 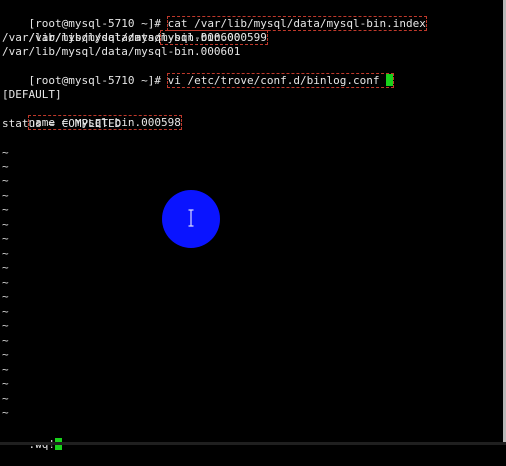 I want to click on output-line-binlog-599: /var/lib/mysql/data/mysql-bin.000599, so click(x=135, y=31).